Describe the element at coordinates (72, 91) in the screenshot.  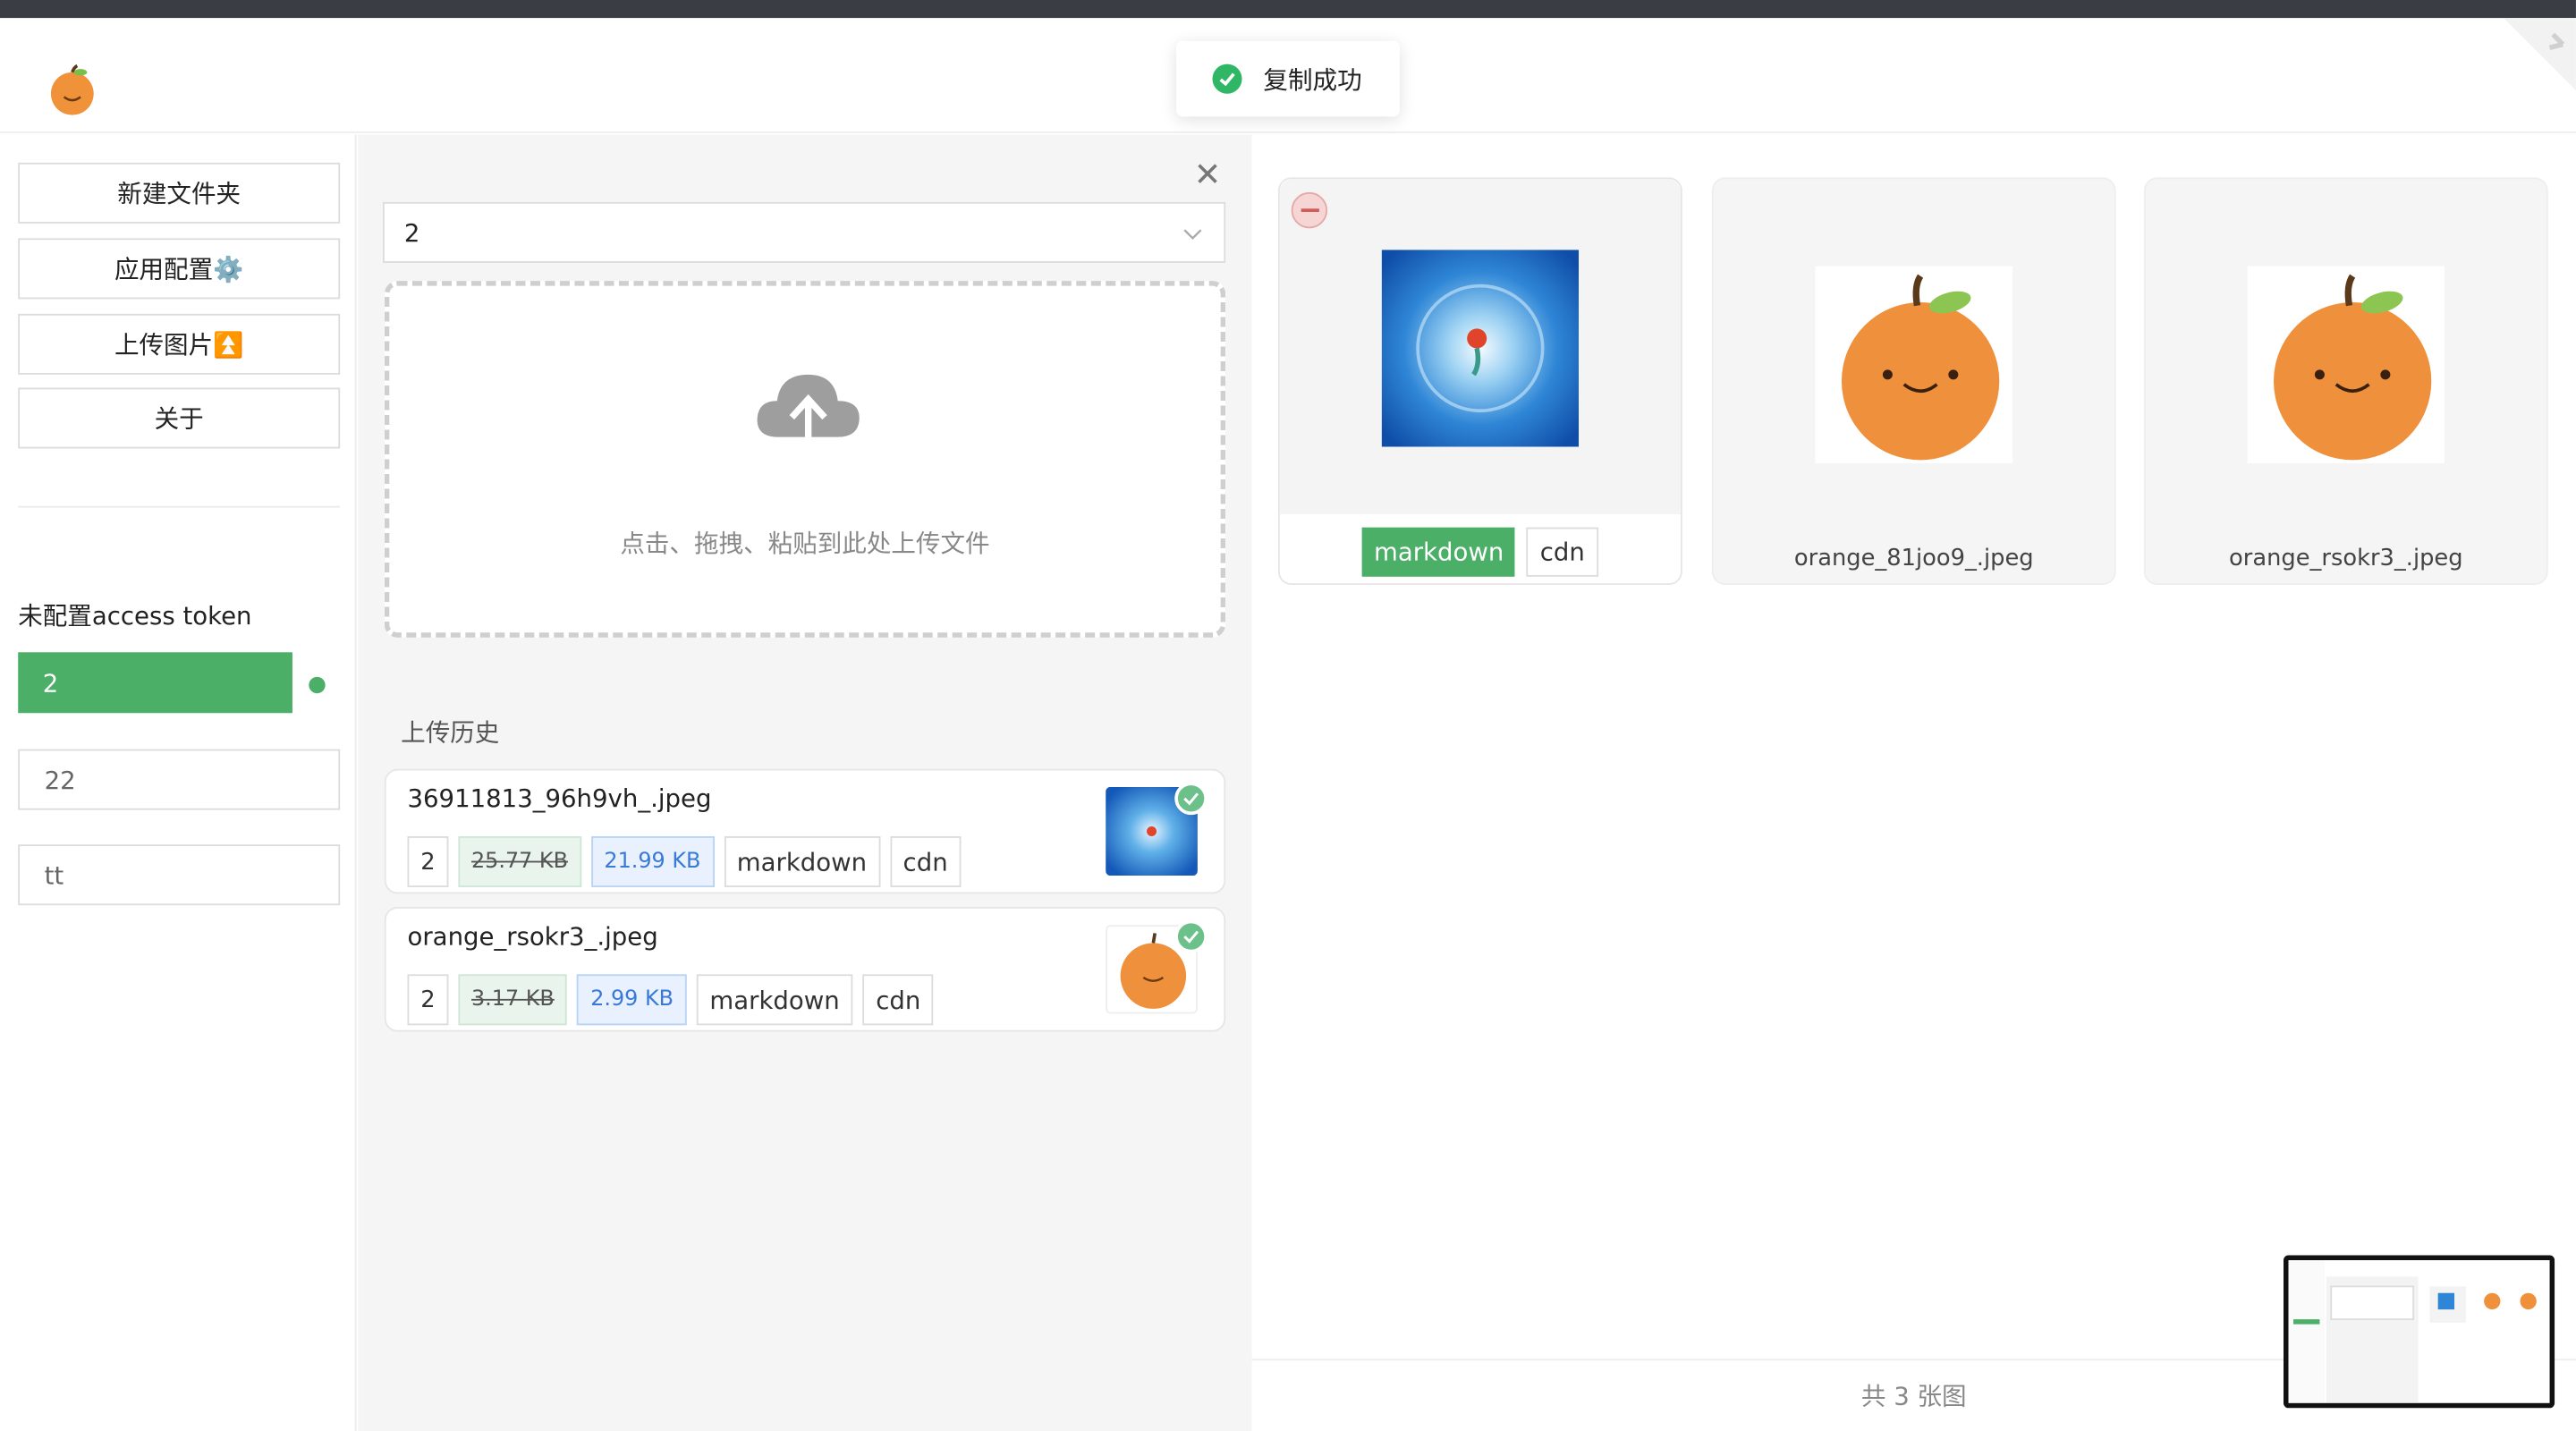
I see `orange-logo-icon` at that location.